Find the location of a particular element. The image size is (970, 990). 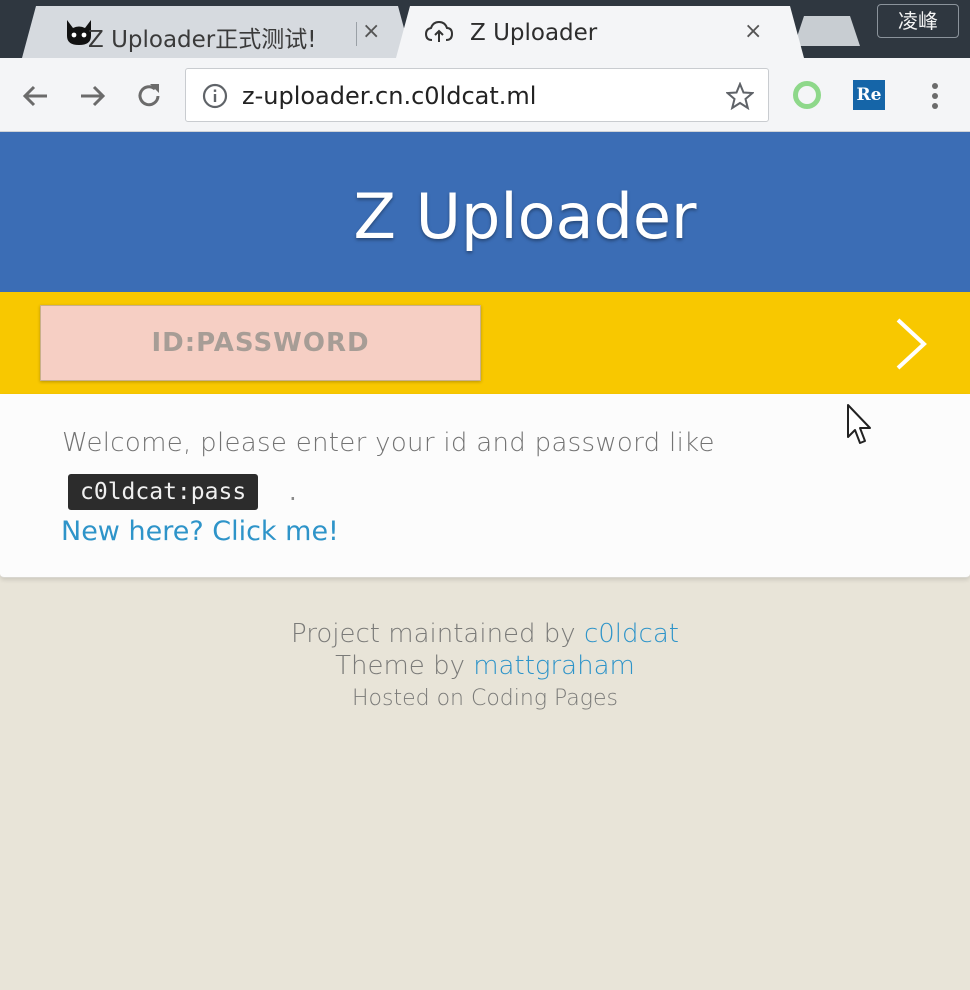

url-text: z-uploader.cn.c0ldcat.ml is located at coordinates (389, 96).